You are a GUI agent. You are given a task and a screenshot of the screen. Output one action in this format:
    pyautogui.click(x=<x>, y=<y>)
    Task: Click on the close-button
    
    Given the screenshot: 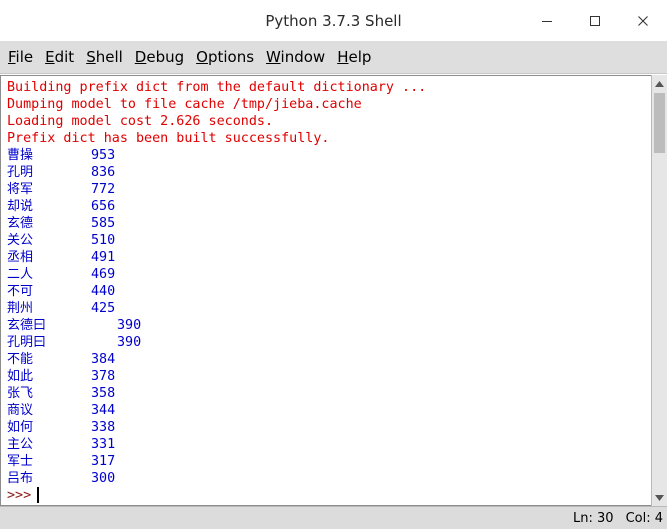 What is the action you would take?
    pyautogui.click(x=643, y=20)
    